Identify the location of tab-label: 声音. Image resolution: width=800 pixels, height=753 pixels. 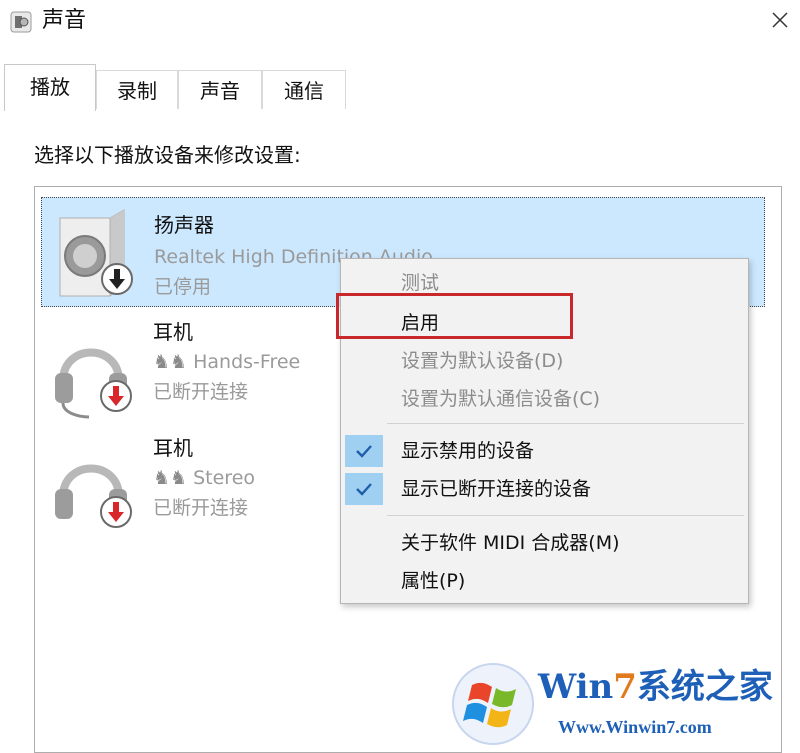
(220, 91).